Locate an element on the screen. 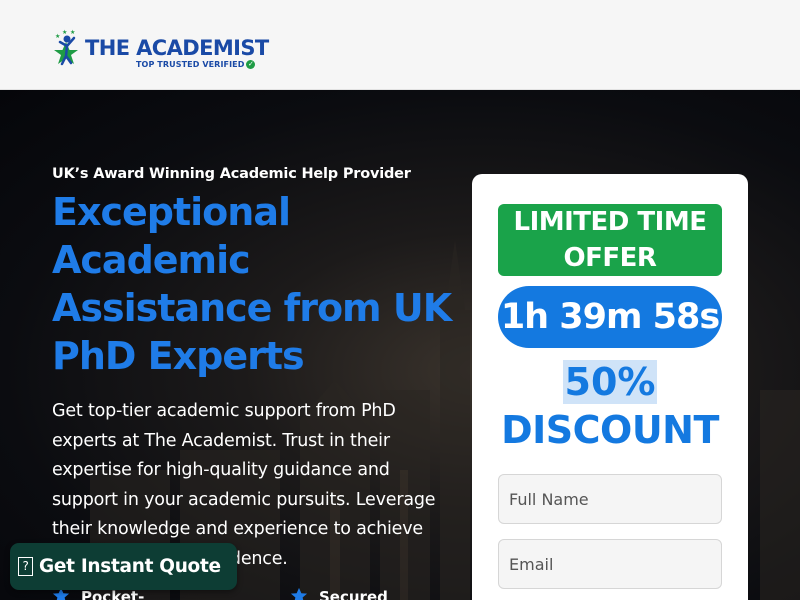 This screenshot has height=600, width=800. logo-title: THE ACADEMIST is located at coordinates (177, 48).